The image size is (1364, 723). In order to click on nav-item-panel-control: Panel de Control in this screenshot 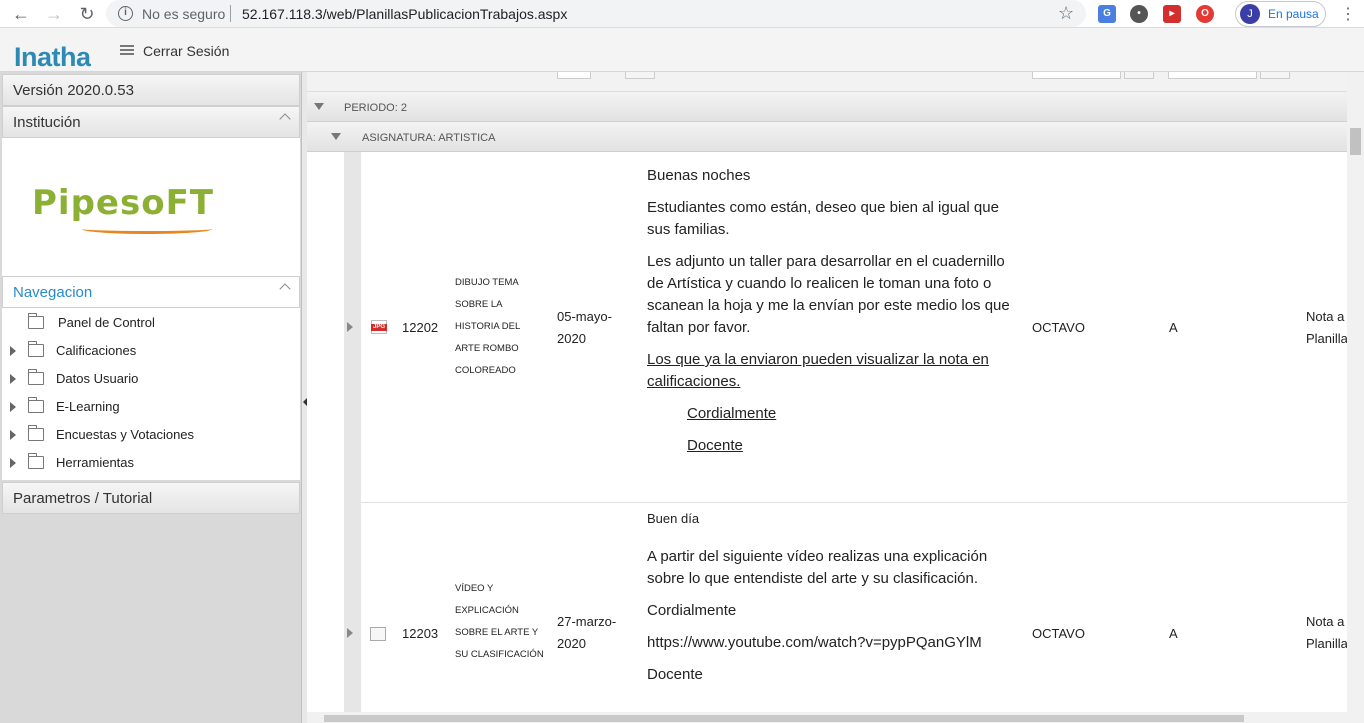, I will do `click(150, 323)`.